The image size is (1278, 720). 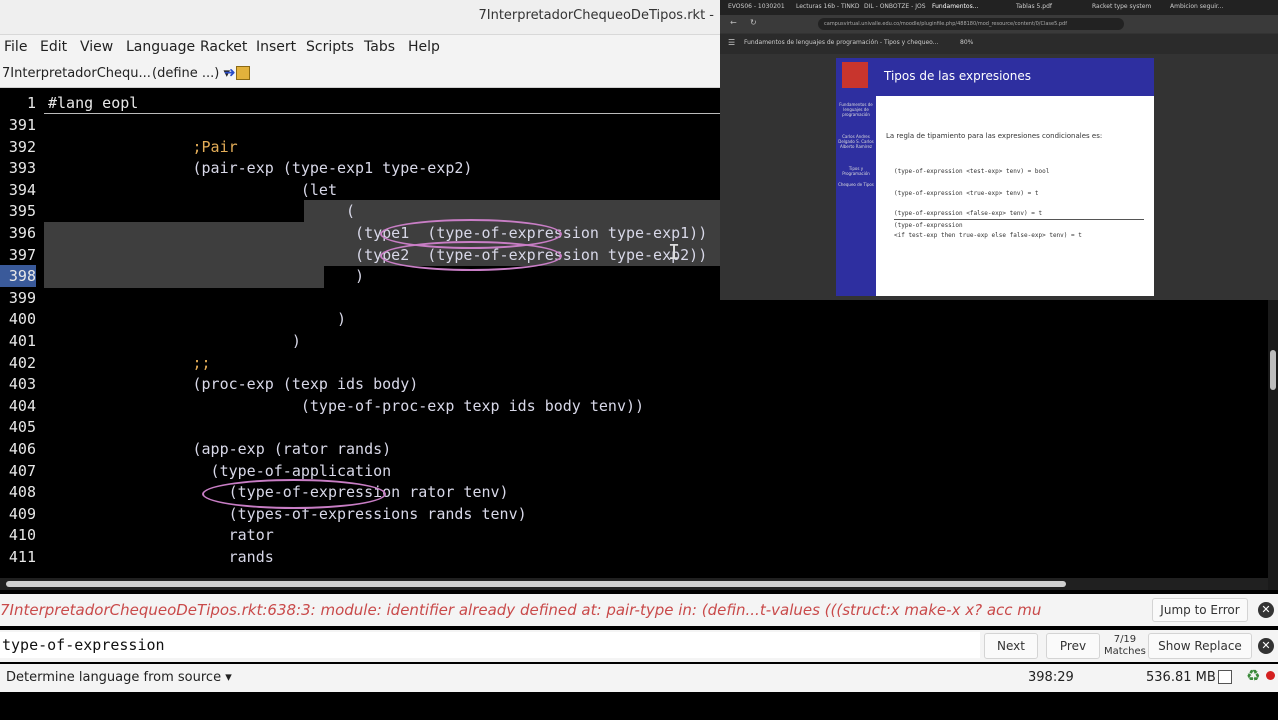 What do you see at coordinates (31, 103) in the screenshot?
I see `line-number: 1` at bounding box center [31, 103].